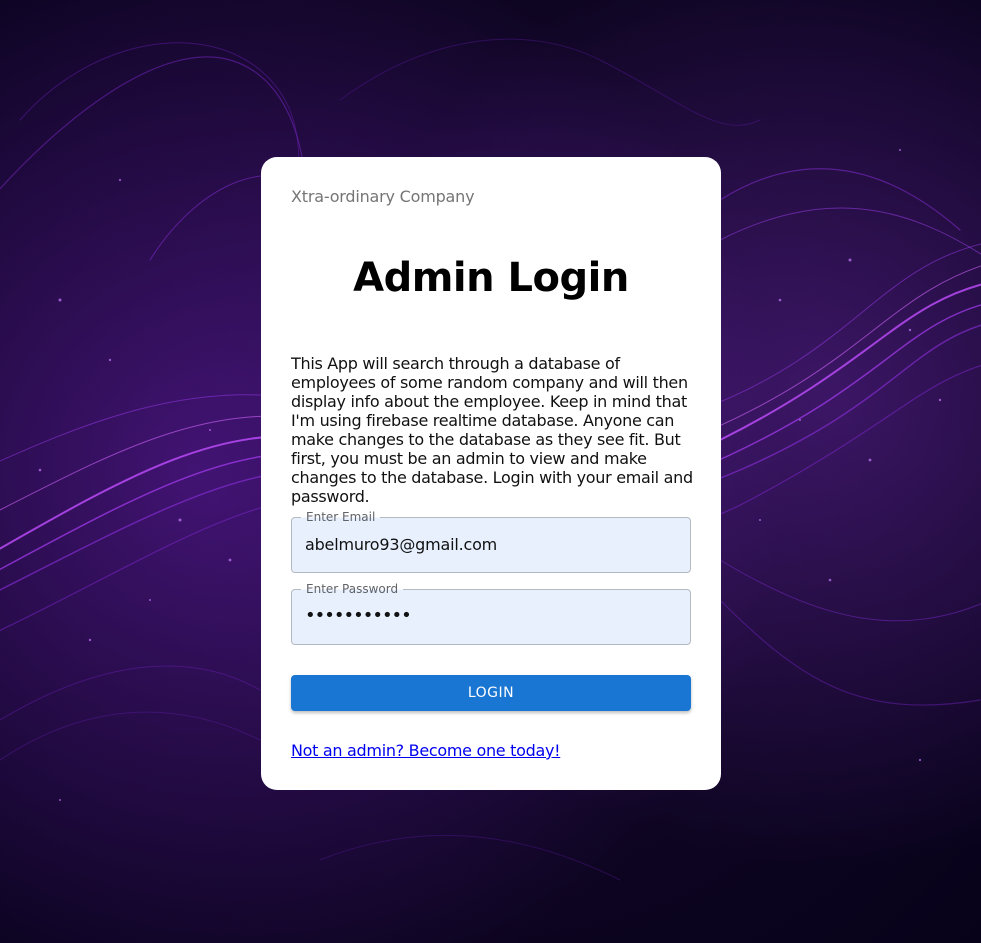 Image resolution: width=981 pixels, height=943 pixels. Describe the element at coordinates (426, 750) in the screenshot. I see `become-admin-link: Not an admin? Become one today!` at that location.